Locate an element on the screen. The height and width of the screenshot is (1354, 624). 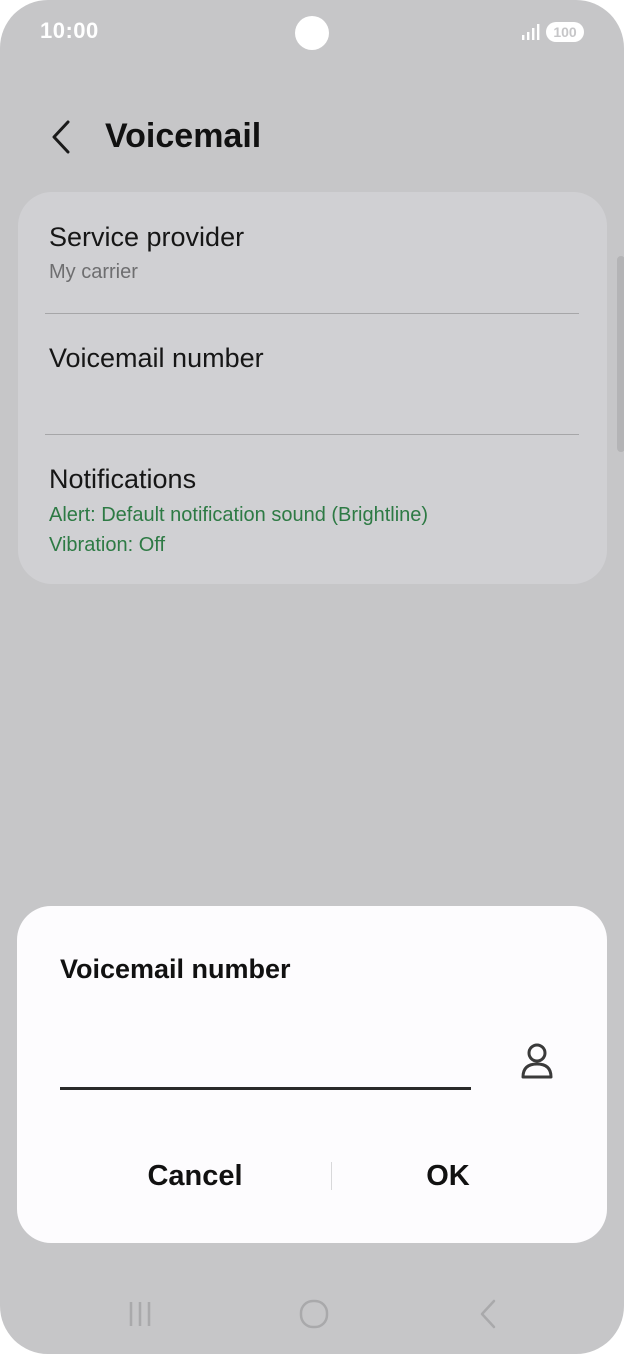
cancel-button: Cancel is located at coordinates (195, 1176).